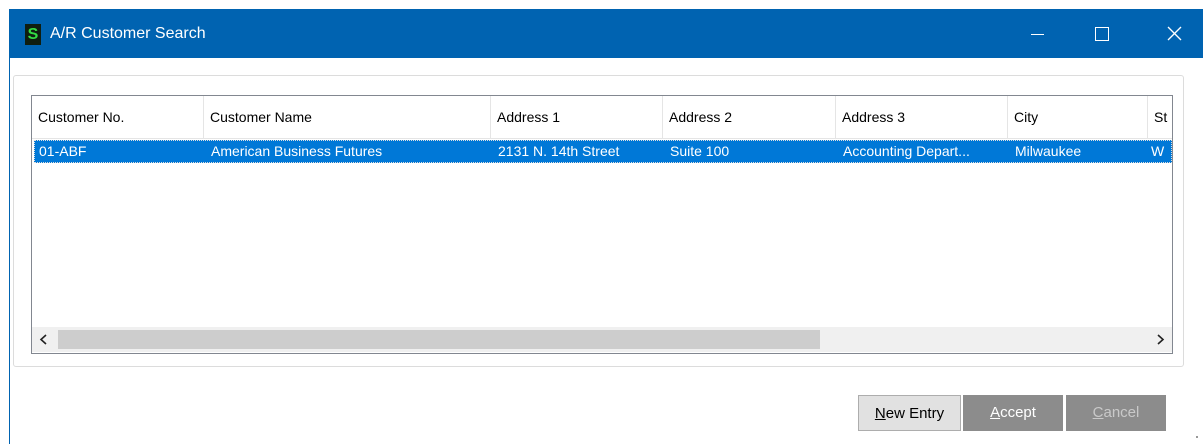  Describe the element at coordinates (1158, 151) in the screenshot. I see `cell-state: W` at that location.